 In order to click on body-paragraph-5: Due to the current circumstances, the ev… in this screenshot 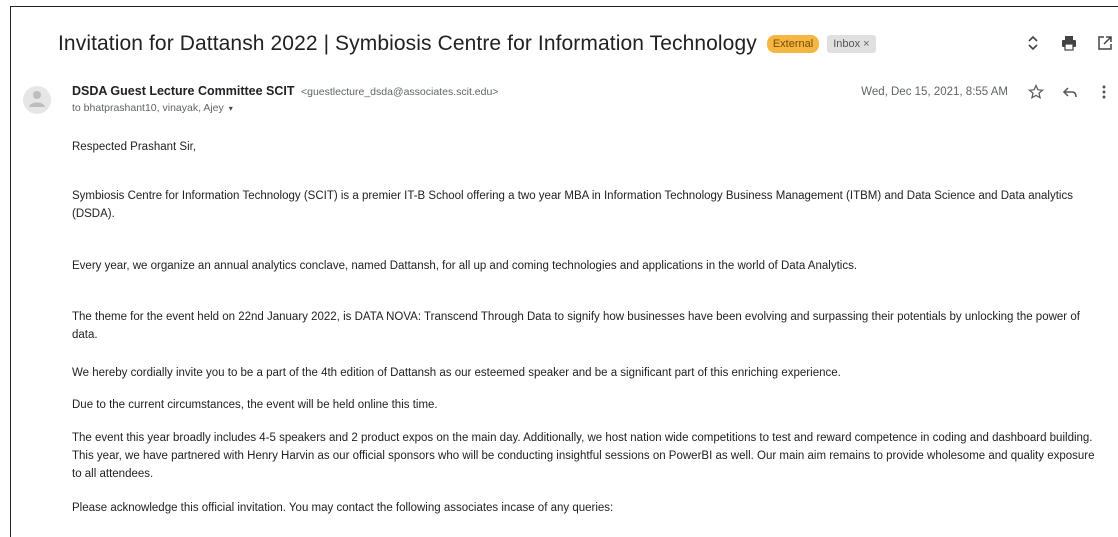, I will do `click(255, 405)`.